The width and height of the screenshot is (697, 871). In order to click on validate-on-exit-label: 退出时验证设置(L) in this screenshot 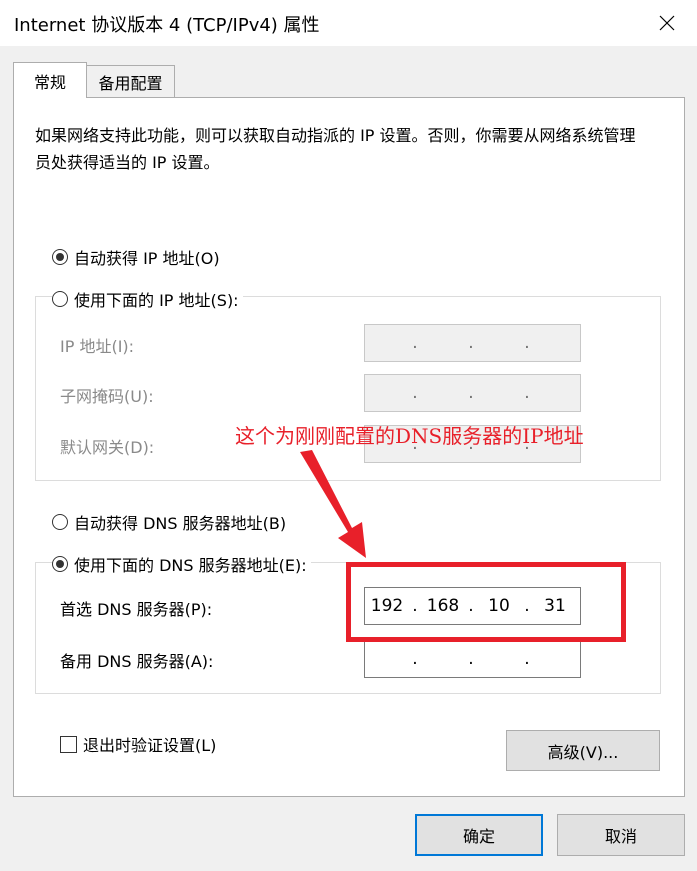, I will do `click(150, 745)`.